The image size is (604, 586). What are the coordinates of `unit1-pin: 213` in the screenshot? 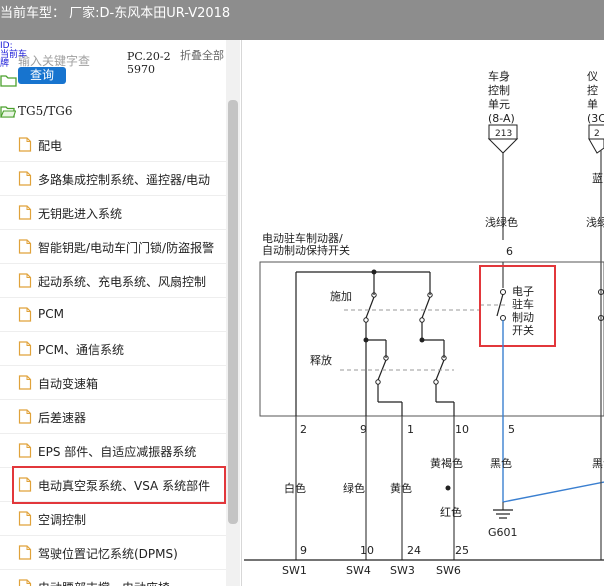 It's located at (503, 134).